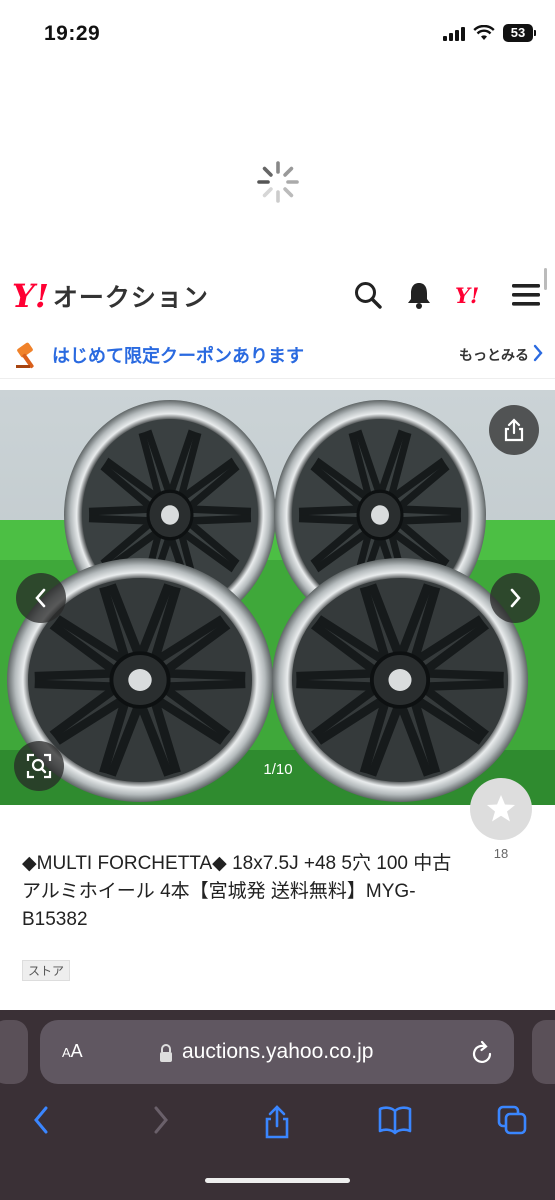 This screenshot has height=1200, width=555. What do you see at coordinates (419, 295) in the screenshot?
I see `bell-icon` at bounding box center [419, 295].